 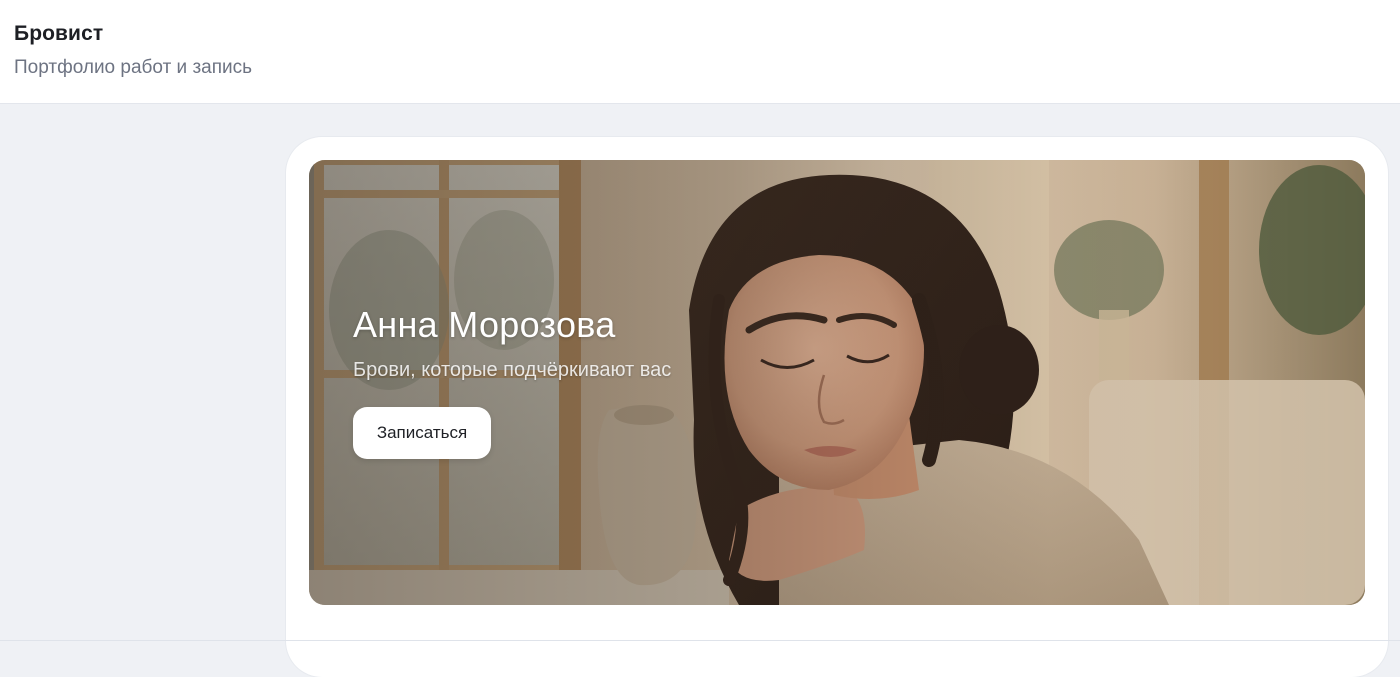 I want to click on app-subtitle: Портфолио работ и запись, so click(x=133, y=67).